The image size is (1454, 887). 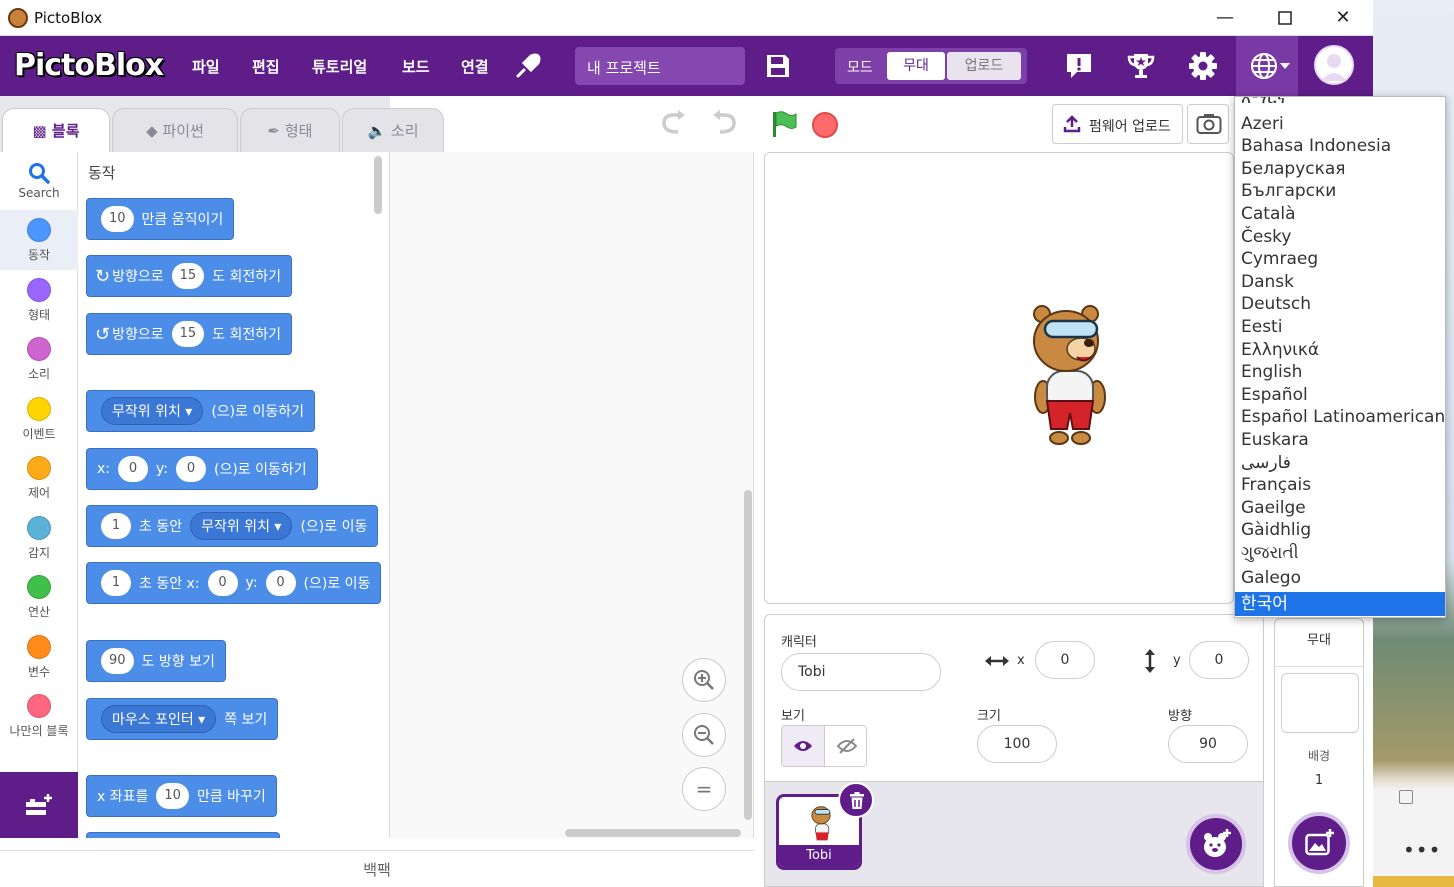 I want to click on size-input: 100, so click(x=1017, y=744).